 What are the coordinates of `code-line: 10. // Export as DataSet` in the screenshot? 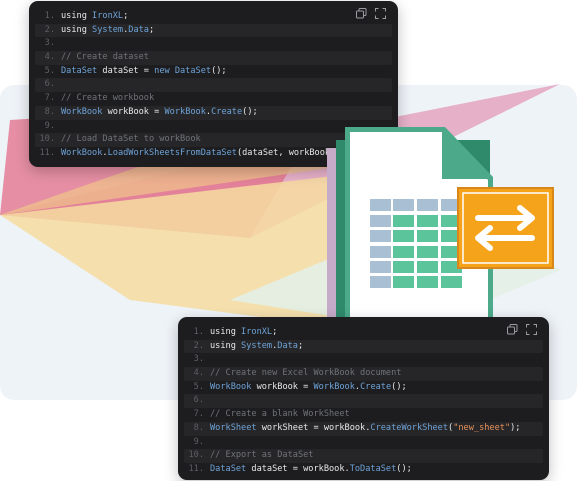 It's located at (363, 456).